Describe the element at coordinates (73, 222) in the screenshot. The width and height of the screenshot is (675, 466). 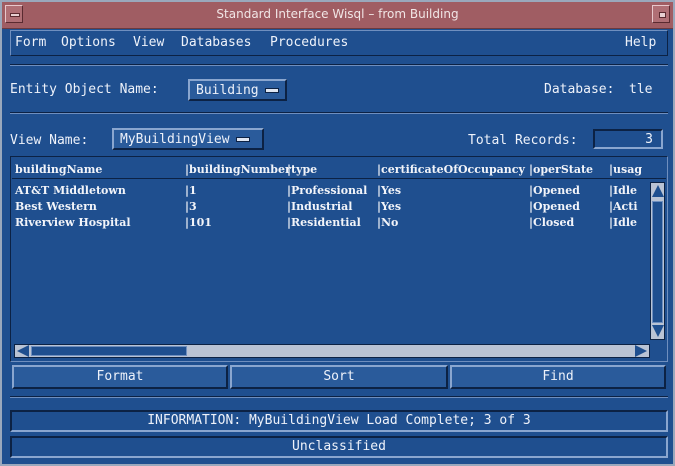
I see `table-cell: Riverview Hospital` at that location.